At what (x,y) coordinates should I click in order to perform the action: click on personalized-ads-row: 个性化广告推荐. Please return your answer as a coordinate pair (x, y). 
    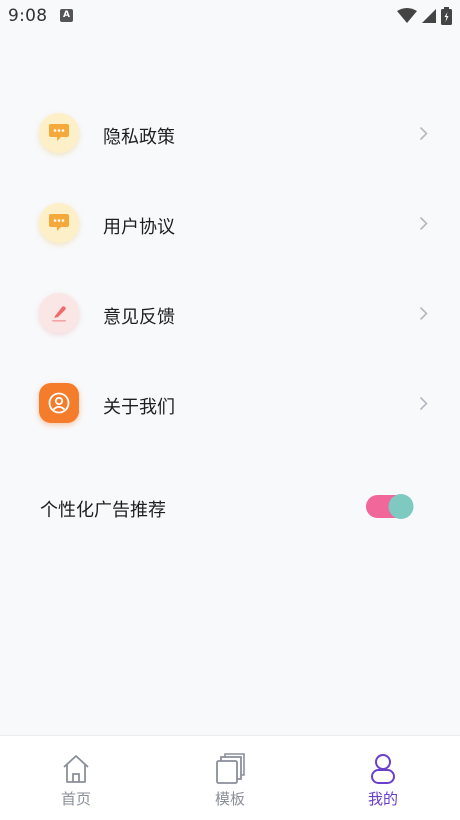
    Looking at the image, I should click on (230, 507).